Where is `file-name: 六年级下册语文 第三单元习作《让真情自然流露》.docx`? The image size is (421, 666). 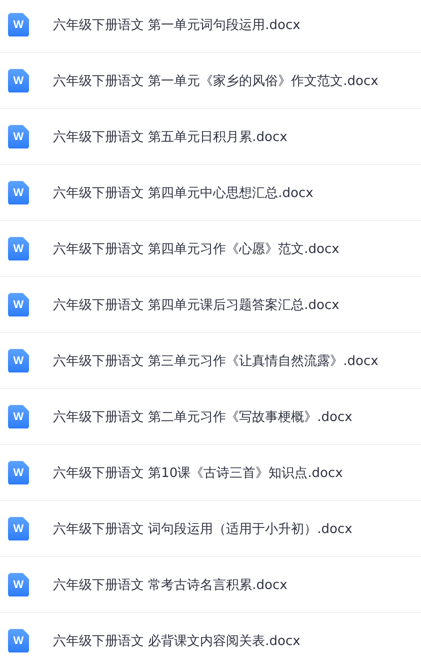
file-name: 六年级下册语文 第三单元习作《让真情自然流露》.docx is located at coordinates (215, 361).